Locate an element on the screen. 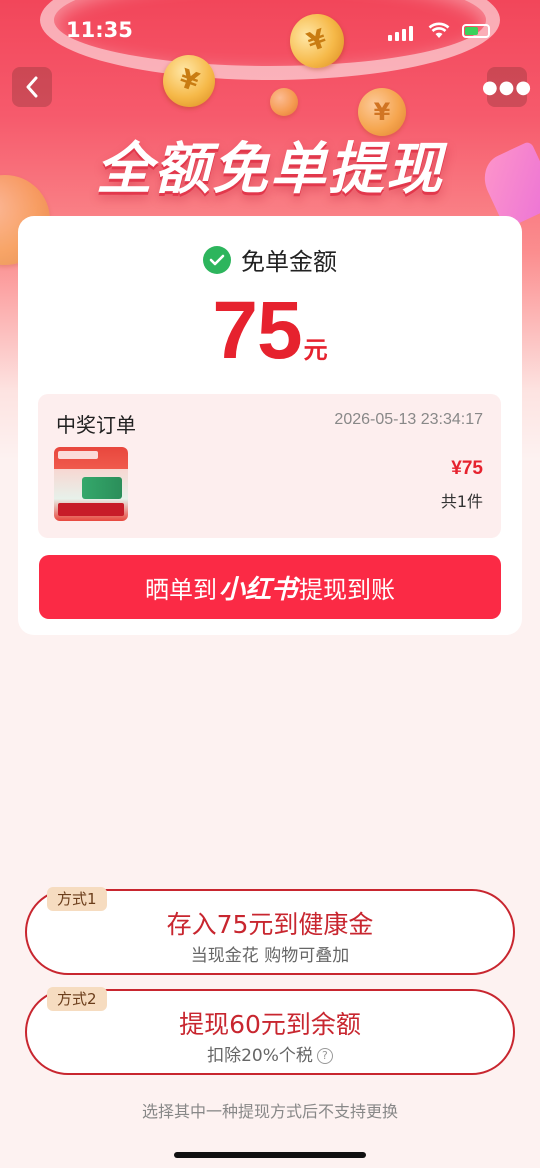 Image resolution: width=540 pixels, height=1168 pixels. withdraw-option-balance: 方式2 提现60元到余额 扣除20%个税? is located at coordinates (270, 1031).